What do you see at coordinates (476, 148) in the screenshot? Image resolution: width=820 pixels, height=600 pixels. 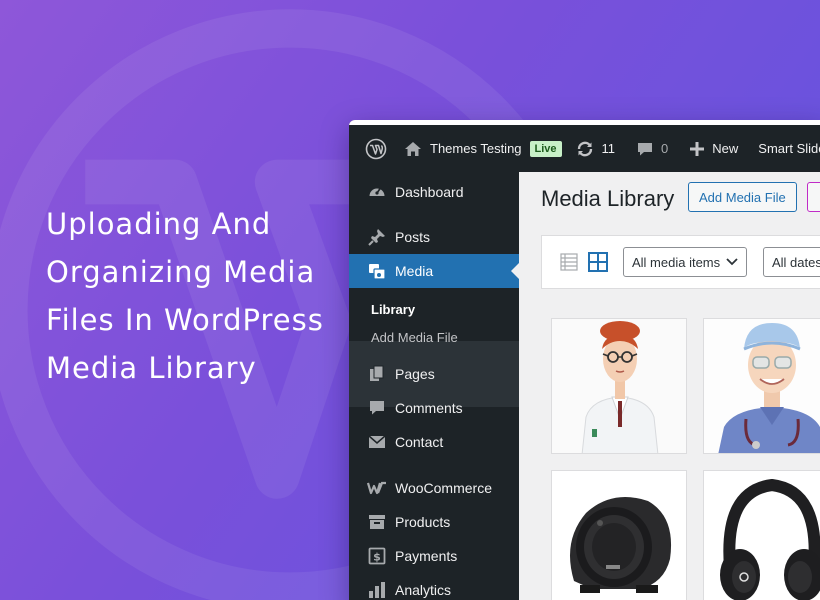 I see `site-name: Themes Testing` at bounding box center [476, 148].